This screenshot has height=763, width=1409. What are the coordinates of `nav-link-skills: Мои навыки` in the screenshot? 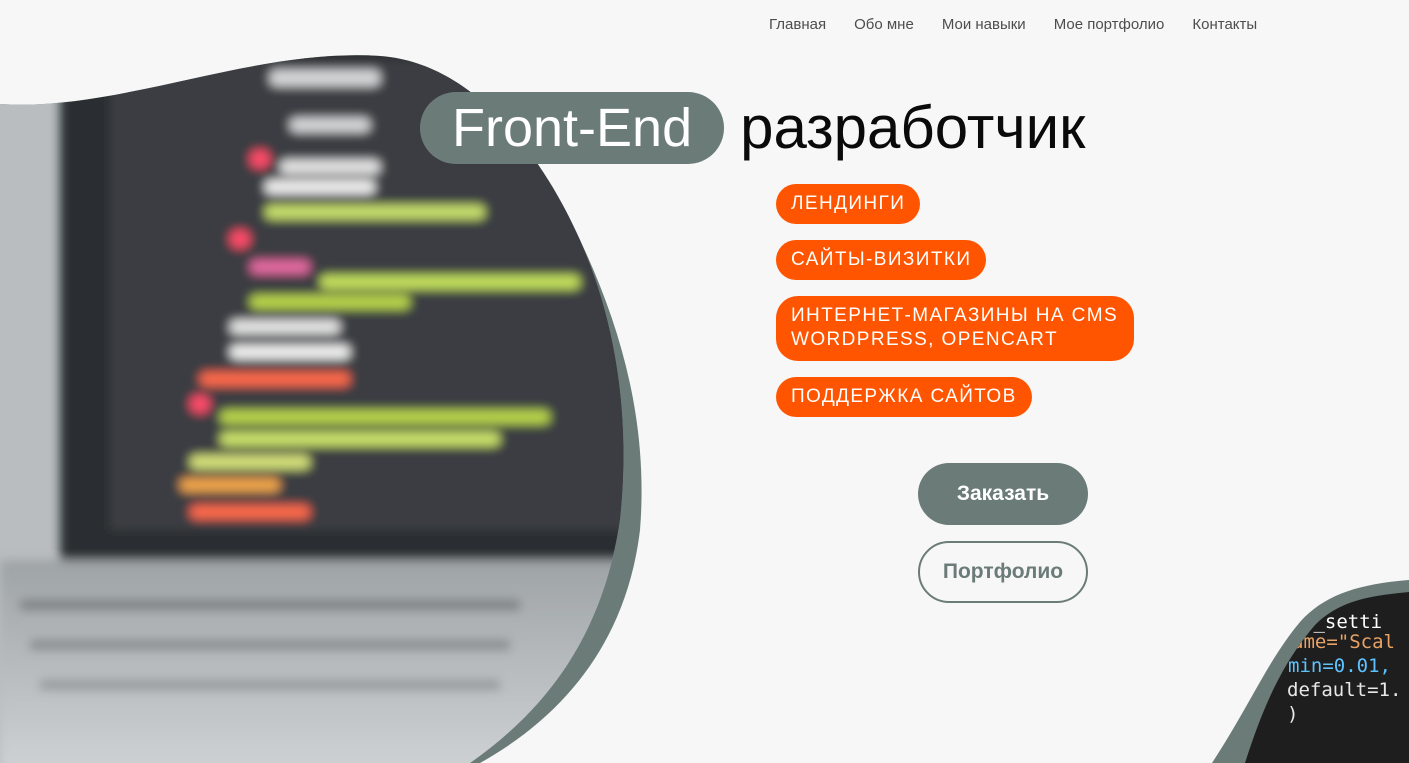 It's located at (984, 27).